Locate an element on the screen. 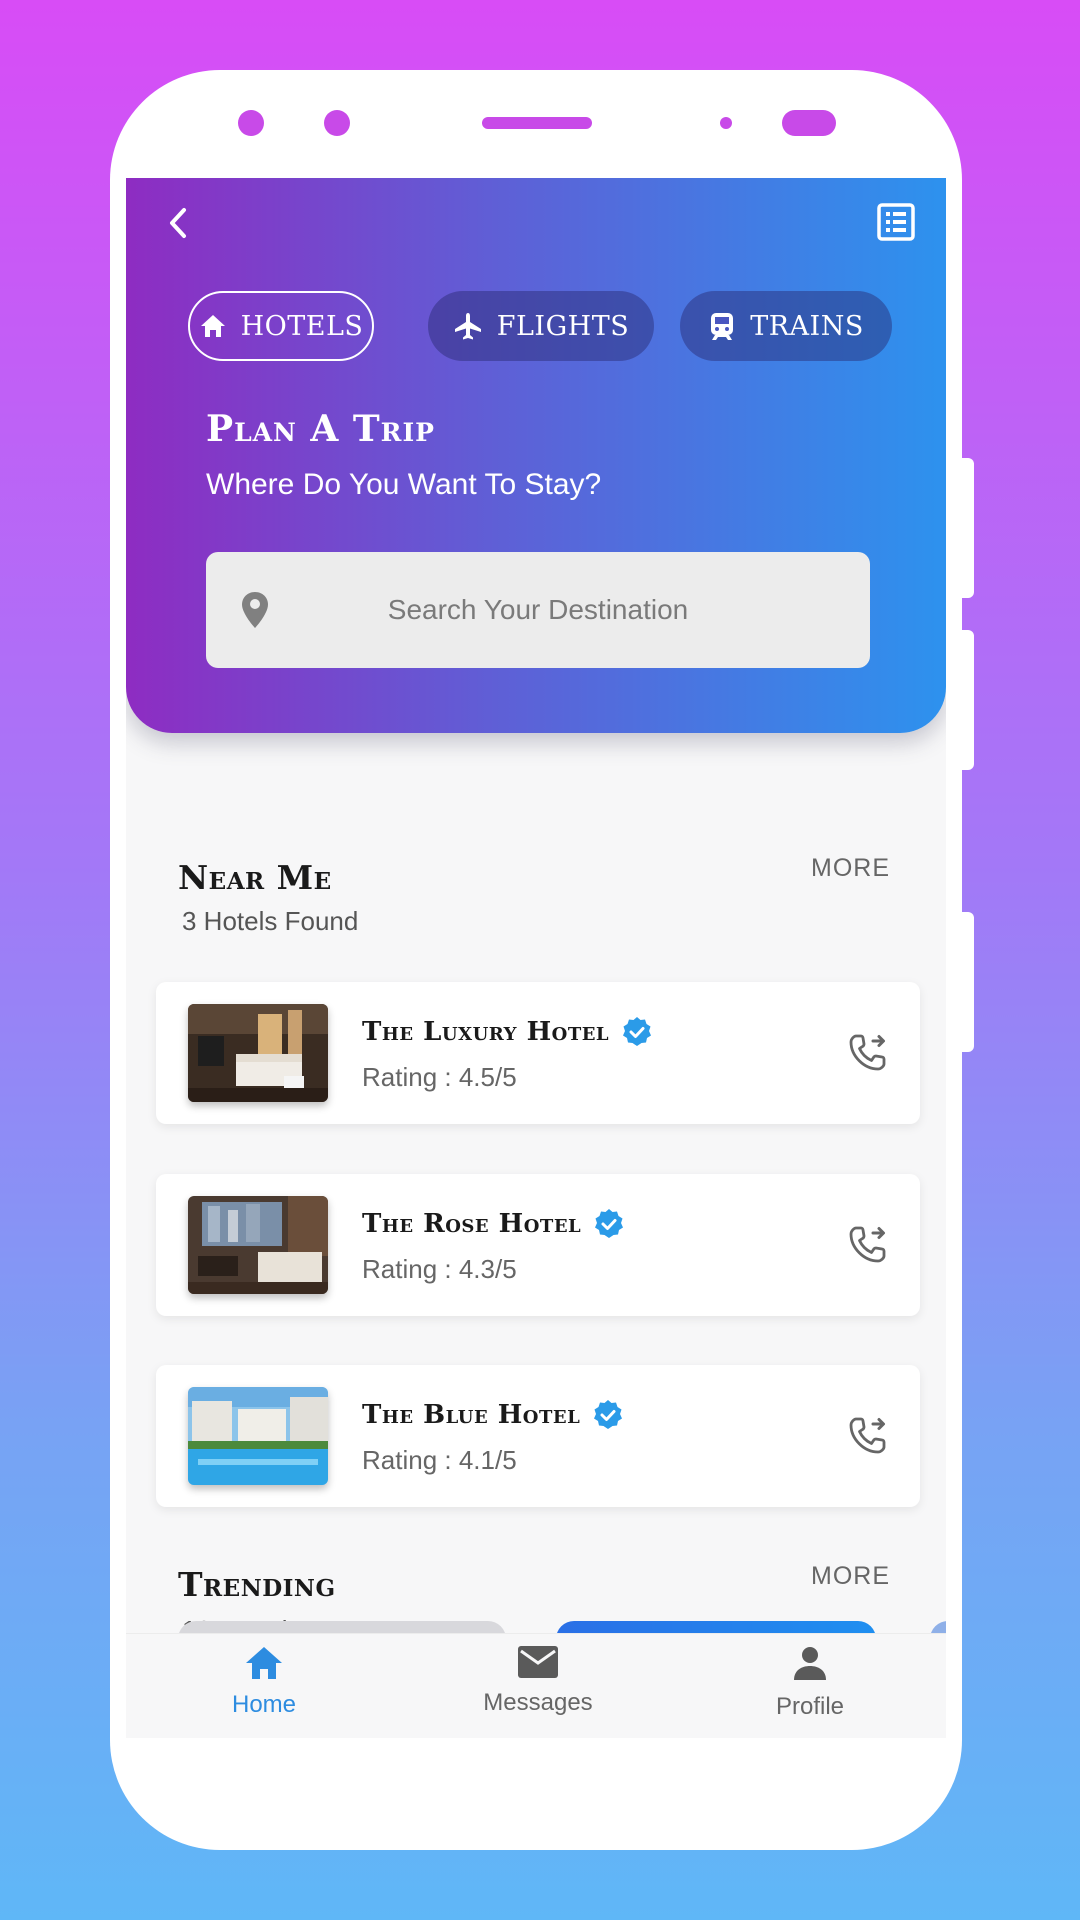 This screenshot has height=1920, width=1080. tab-flights: FLIGHTS is located at coordinates (541, 326).